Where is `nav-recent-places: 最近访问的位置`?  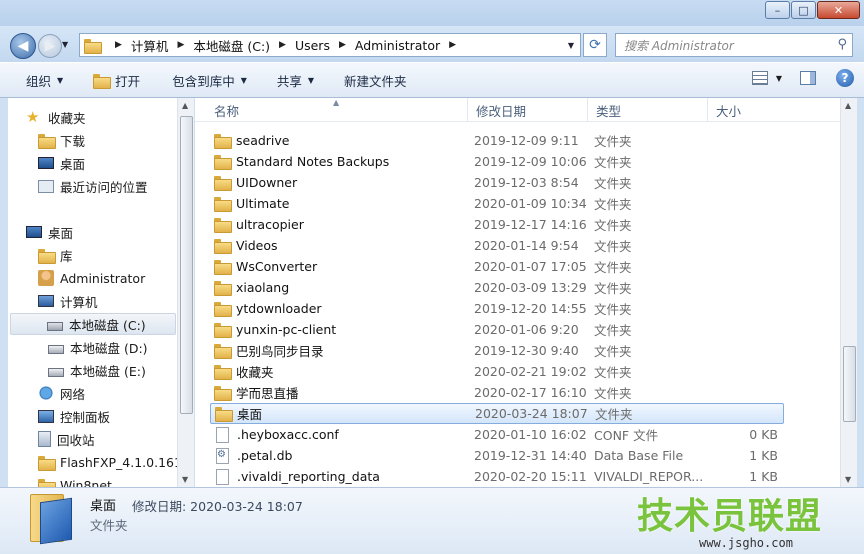
nav-recent-places: 最近访问的位置 is located at coordinates (93, 186).